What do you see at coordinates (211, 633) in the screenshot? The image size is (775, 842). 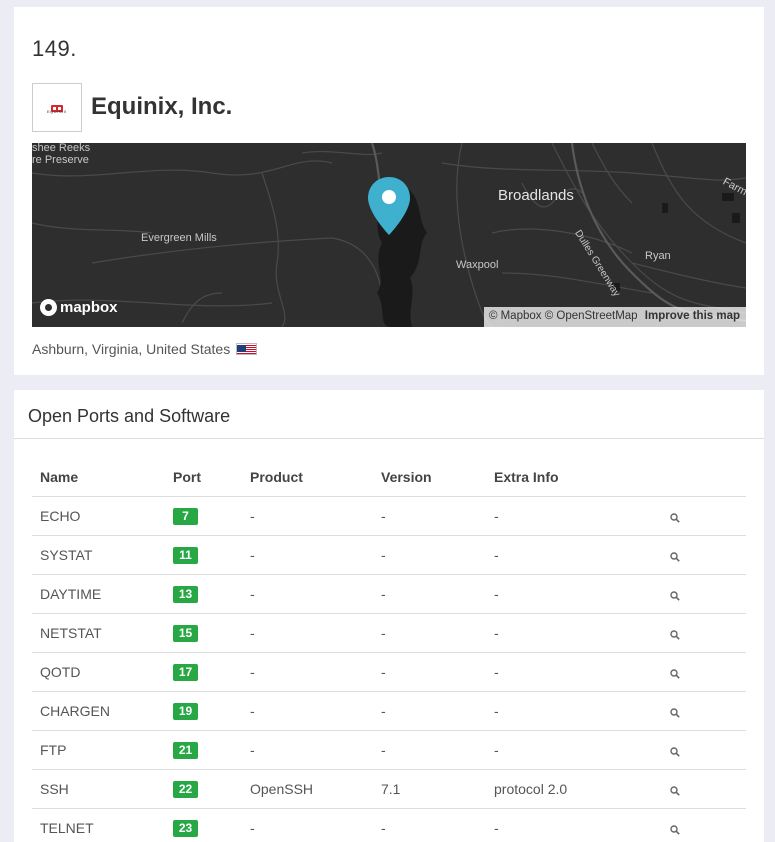 I see `port-cell: 15` at bounding box center [211, 633].